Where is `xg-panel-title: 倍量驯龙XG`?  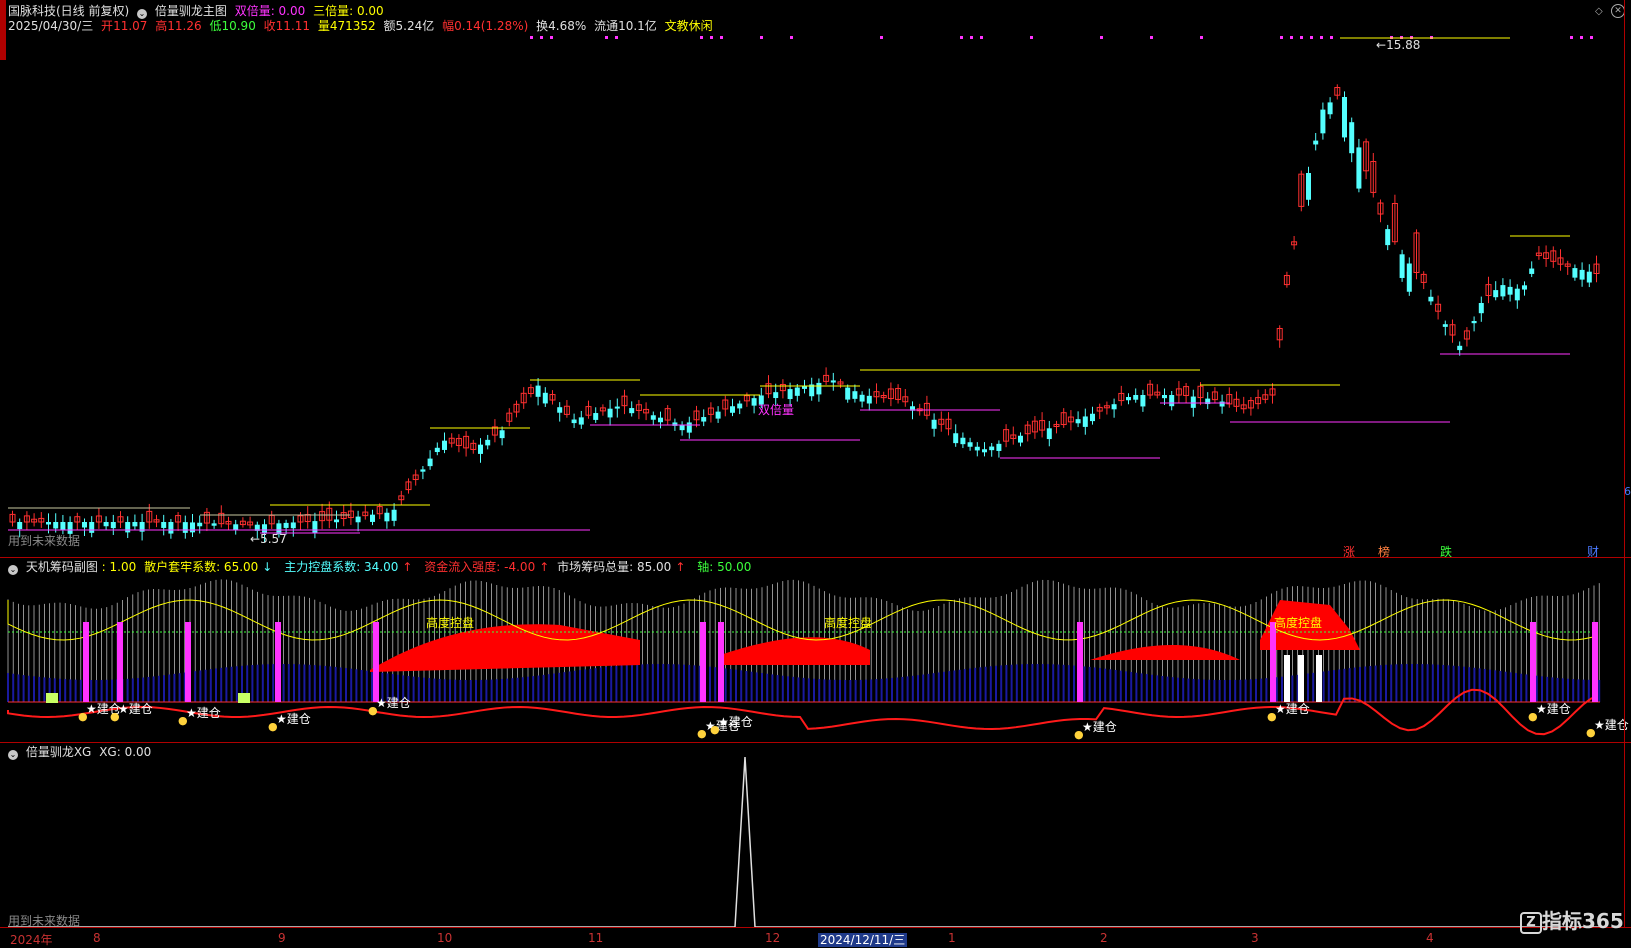 xg-panel-title: 倍量驯龙XG is located at coordinates (59, 752).